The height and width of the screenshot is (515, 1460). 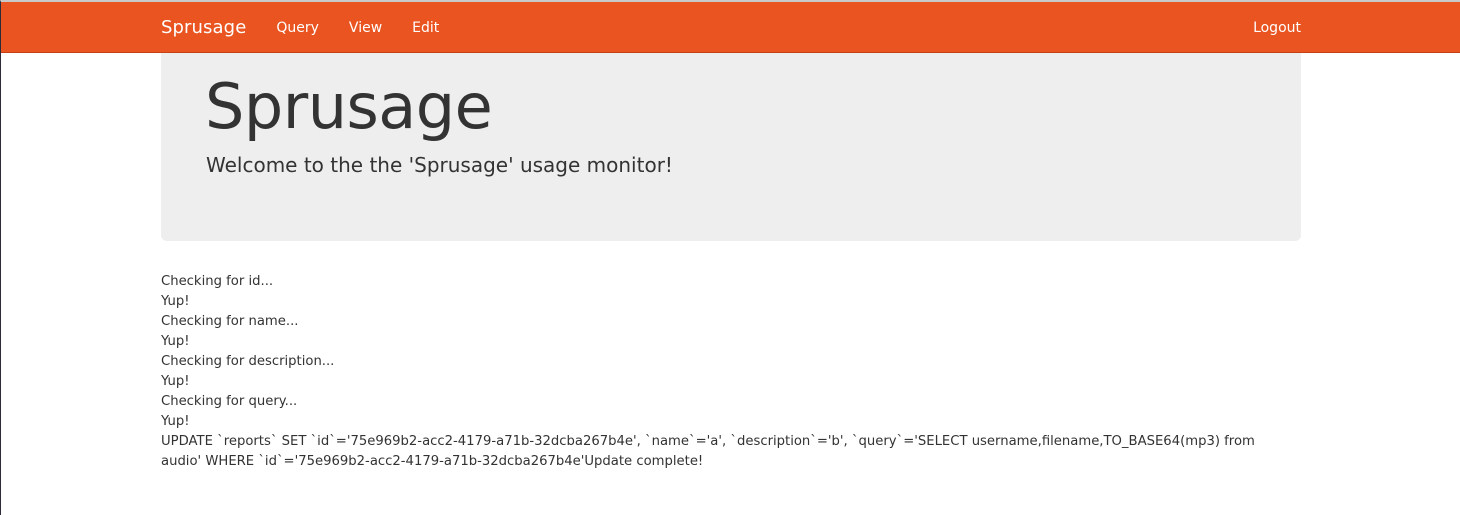 I want to click on navbar: Sprusage Query View Edit Logout, so click(x=730, y=27).